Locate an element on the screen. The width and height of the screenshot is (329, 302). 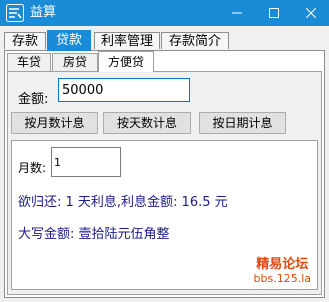
watermark-title: 精易论坛 is located at coordinates (282, 264).